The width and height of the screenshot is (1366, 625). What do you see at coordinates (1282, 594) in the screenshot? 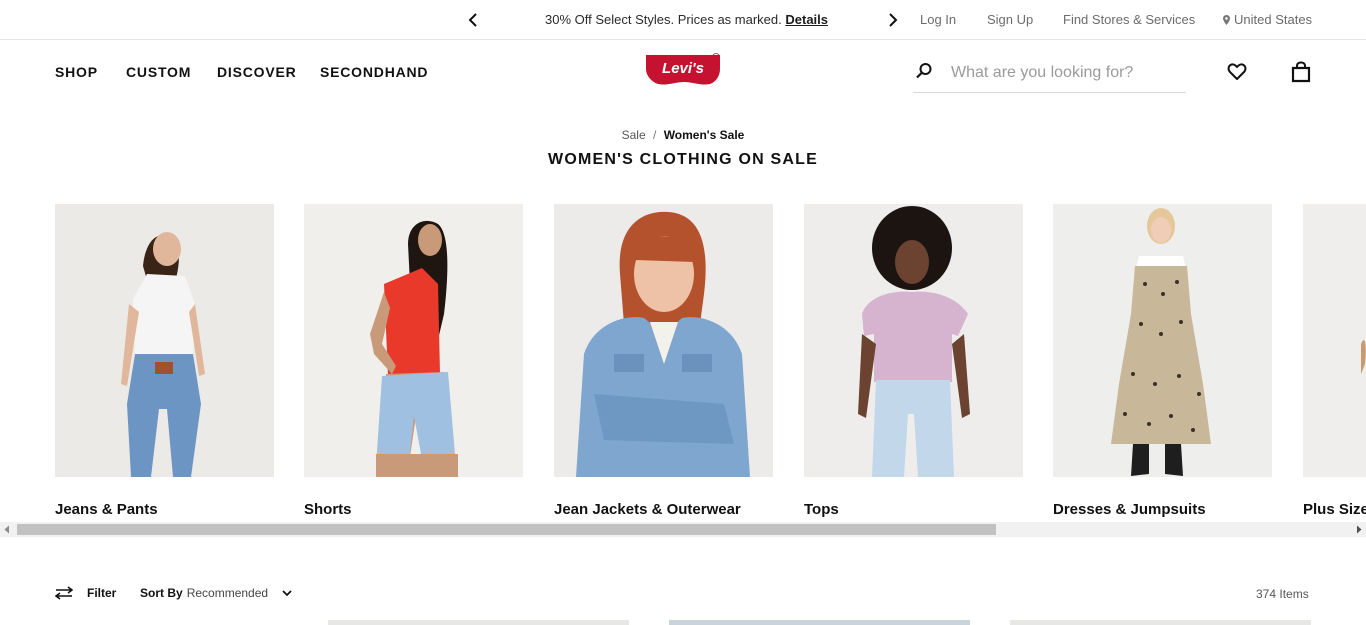
I see `item-count: 374 Items` at bounding box center [1282, 594].